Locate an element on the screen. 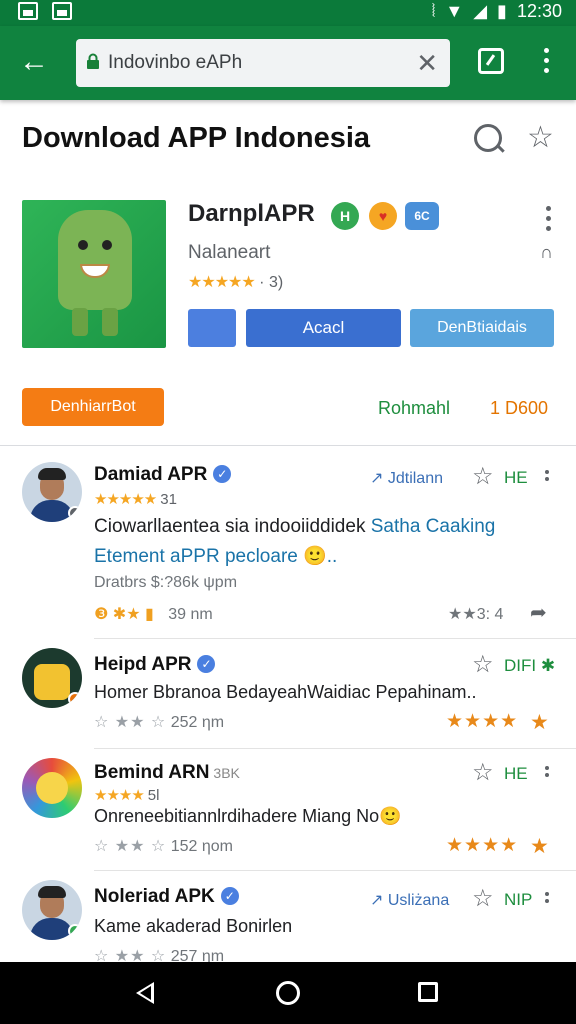 This screenshot has width=576, height=1024. url-bar: Indovinbo eAPh ✕ is located at coordinates (263, 63).